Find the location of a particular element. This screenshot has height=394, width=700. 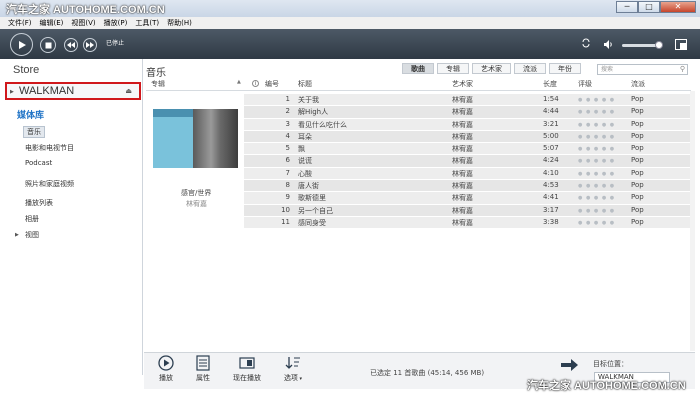

table-row: 4 耳朵 林宥嘉 5:00 Pop ● ● ● ● ● is located at coordinates (467, 137).